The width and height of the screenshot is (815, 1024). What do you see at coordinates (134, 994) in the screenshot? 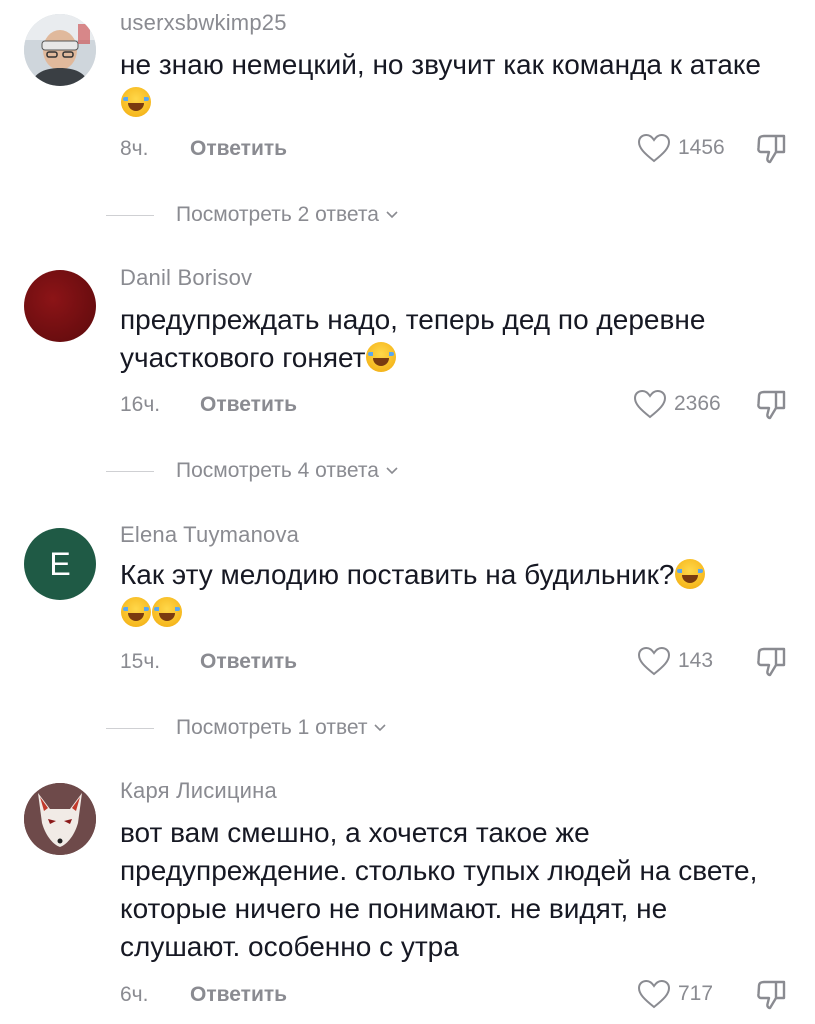
I see `comment-time: 6ч.` at bounding box center [134, 994].